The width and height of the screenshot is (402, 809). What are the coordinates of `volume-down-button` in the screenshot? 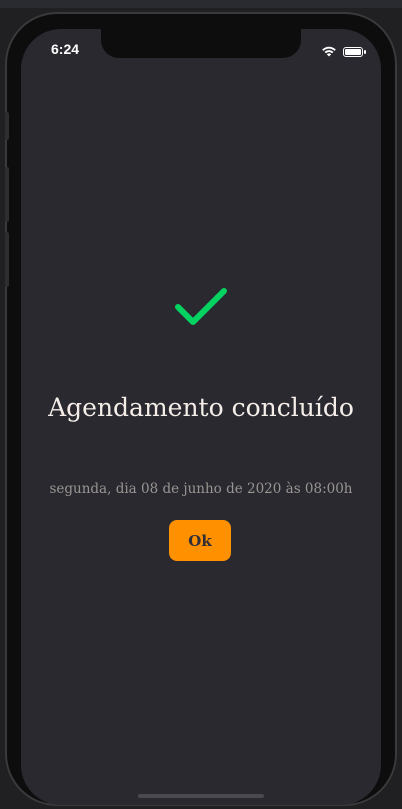 It's located at (7, 259).